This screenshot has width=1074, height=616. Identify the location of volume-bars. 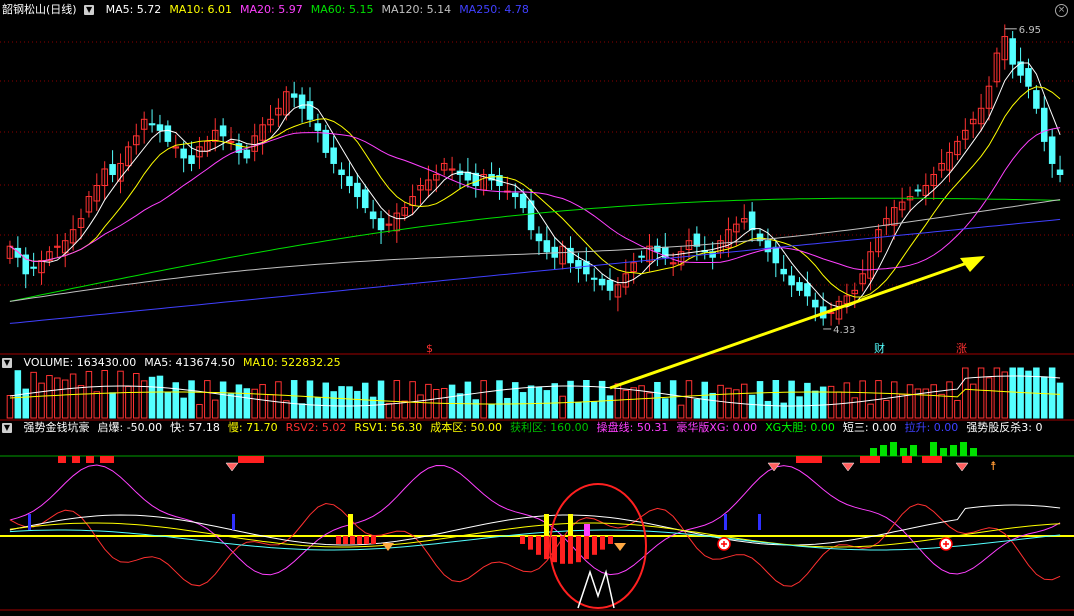
(535, 393).